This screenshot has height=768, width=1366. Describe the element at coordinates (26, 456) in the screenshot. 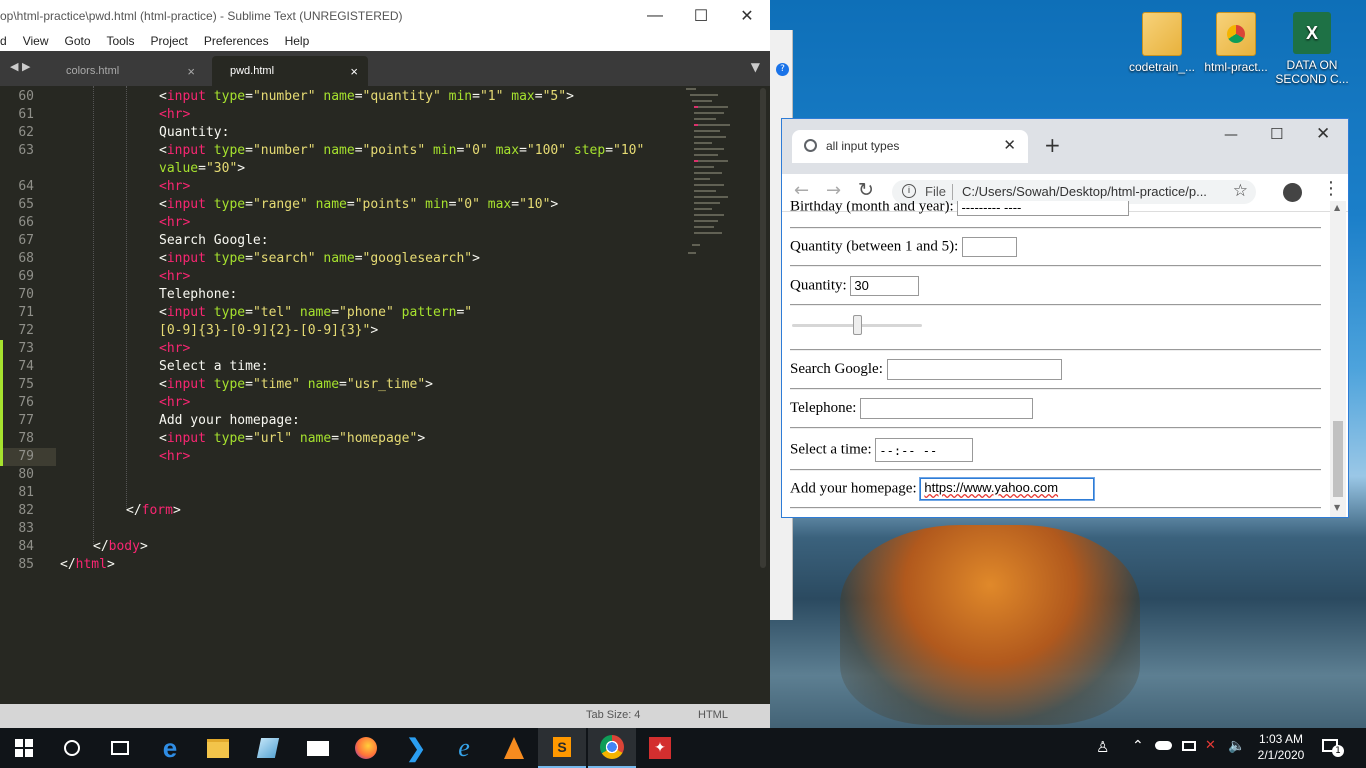

I see `line-number: 79` at that location.